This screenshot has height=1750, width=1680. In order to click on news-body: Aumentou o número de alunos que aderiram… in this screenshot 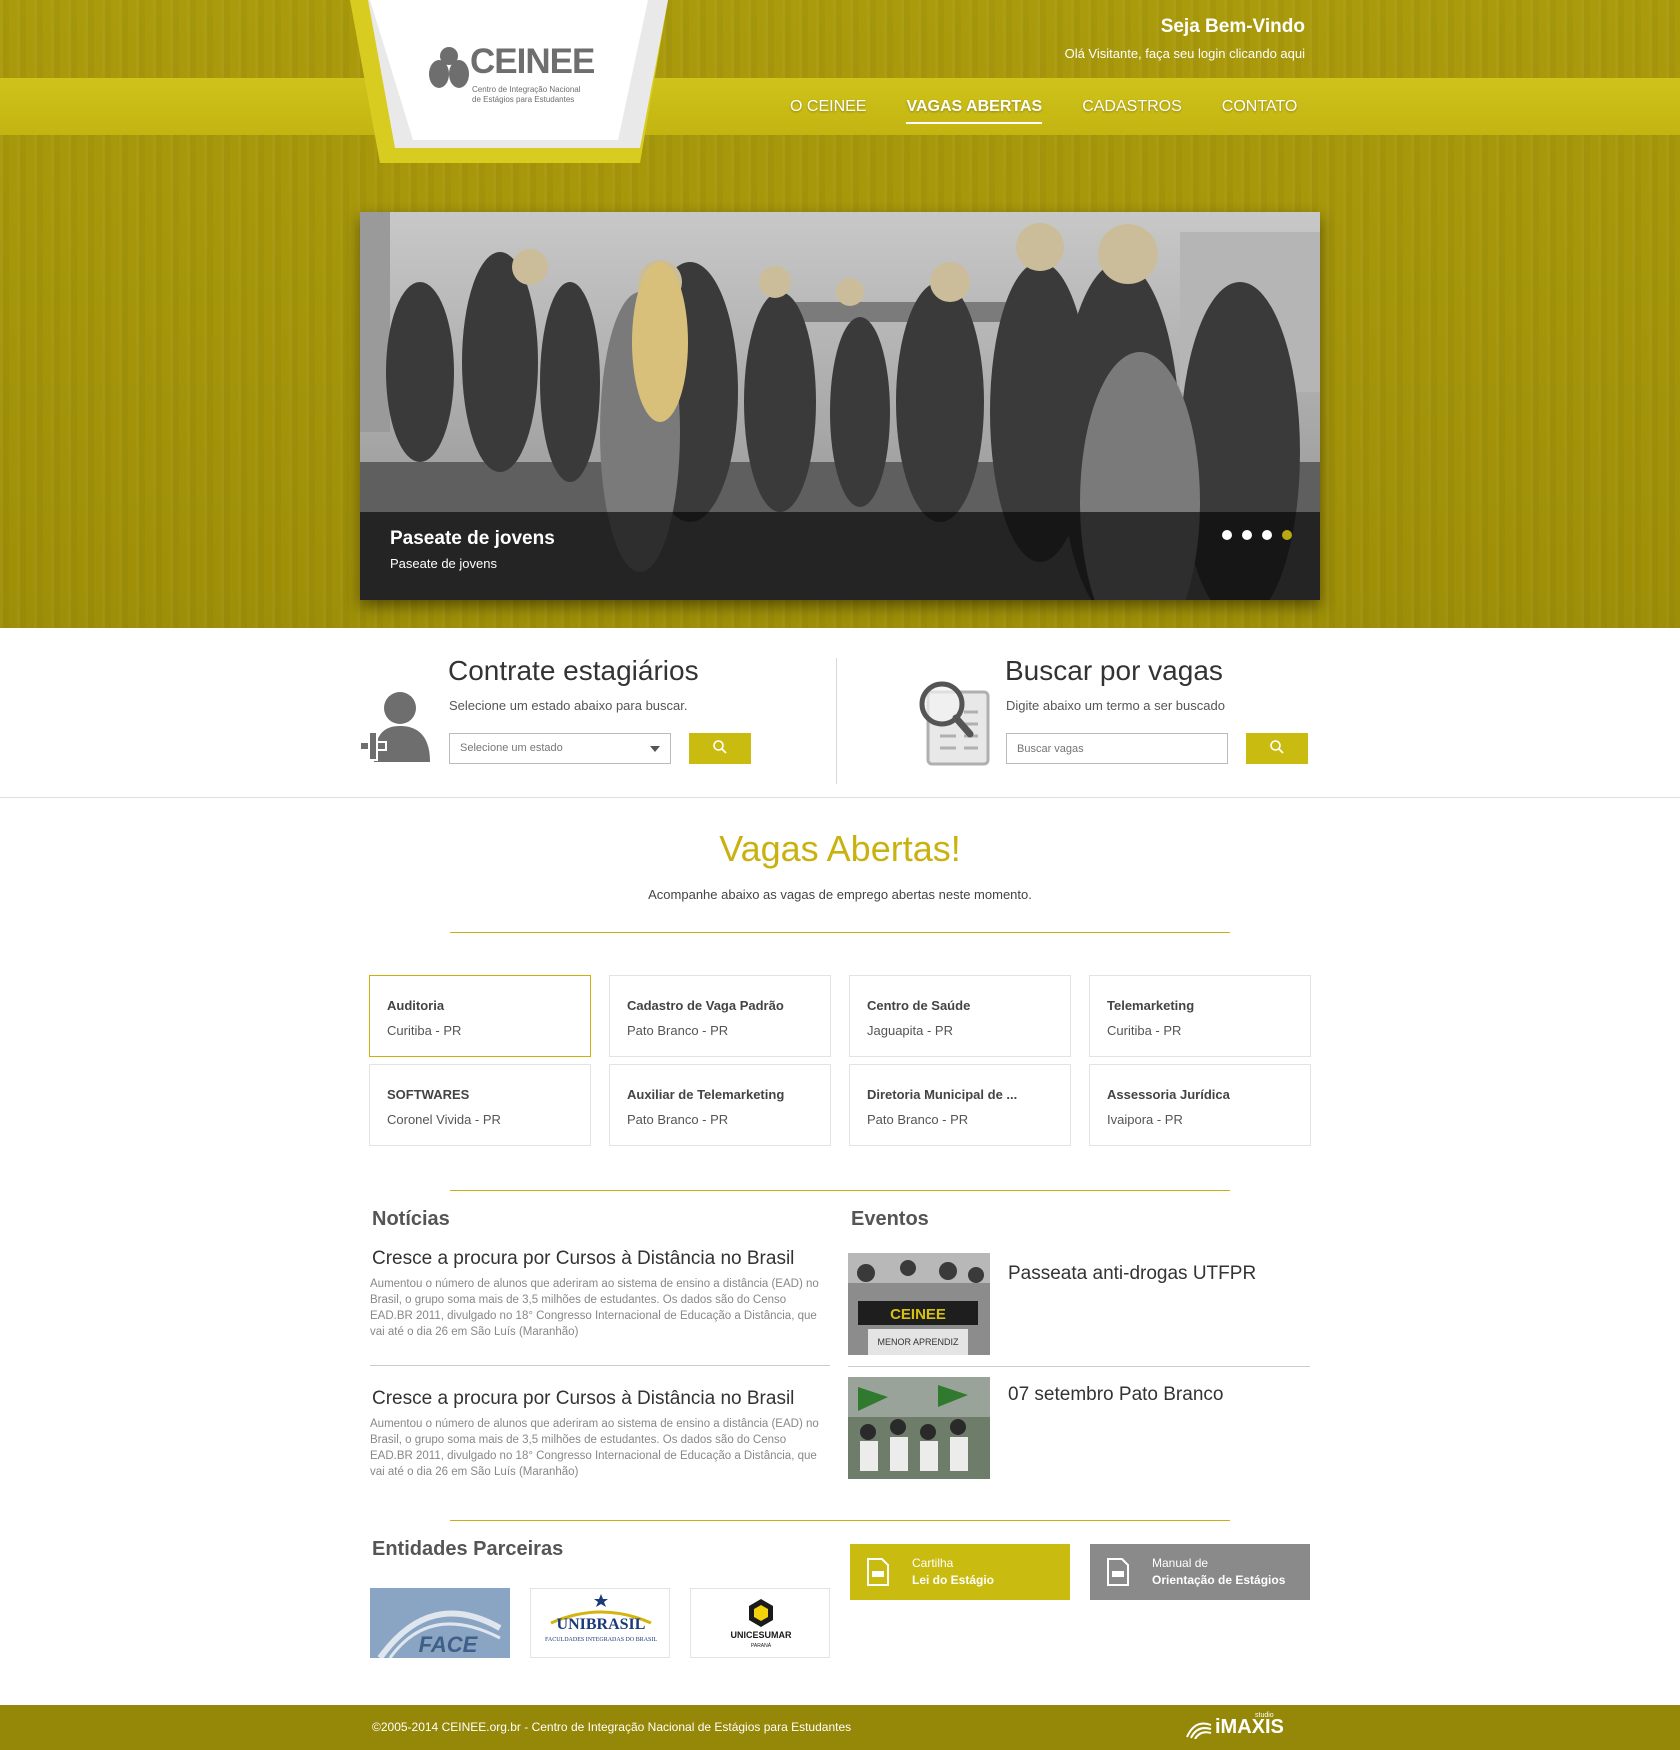, I will do `click(594, 1448)`.